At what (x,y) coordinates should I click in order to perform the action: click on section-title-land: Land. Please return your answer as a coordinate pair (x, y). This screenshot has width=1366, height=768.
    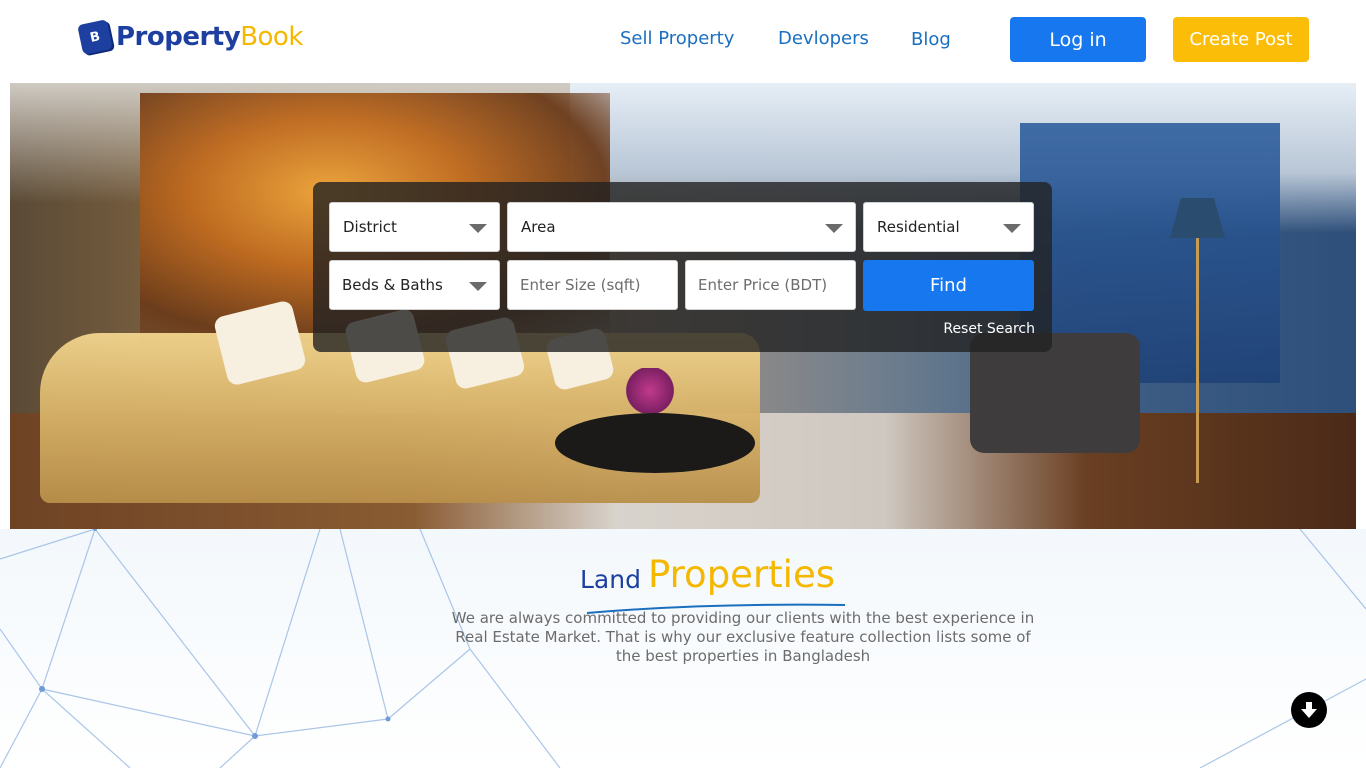
    Looking at the image, I should click on (610, 579).